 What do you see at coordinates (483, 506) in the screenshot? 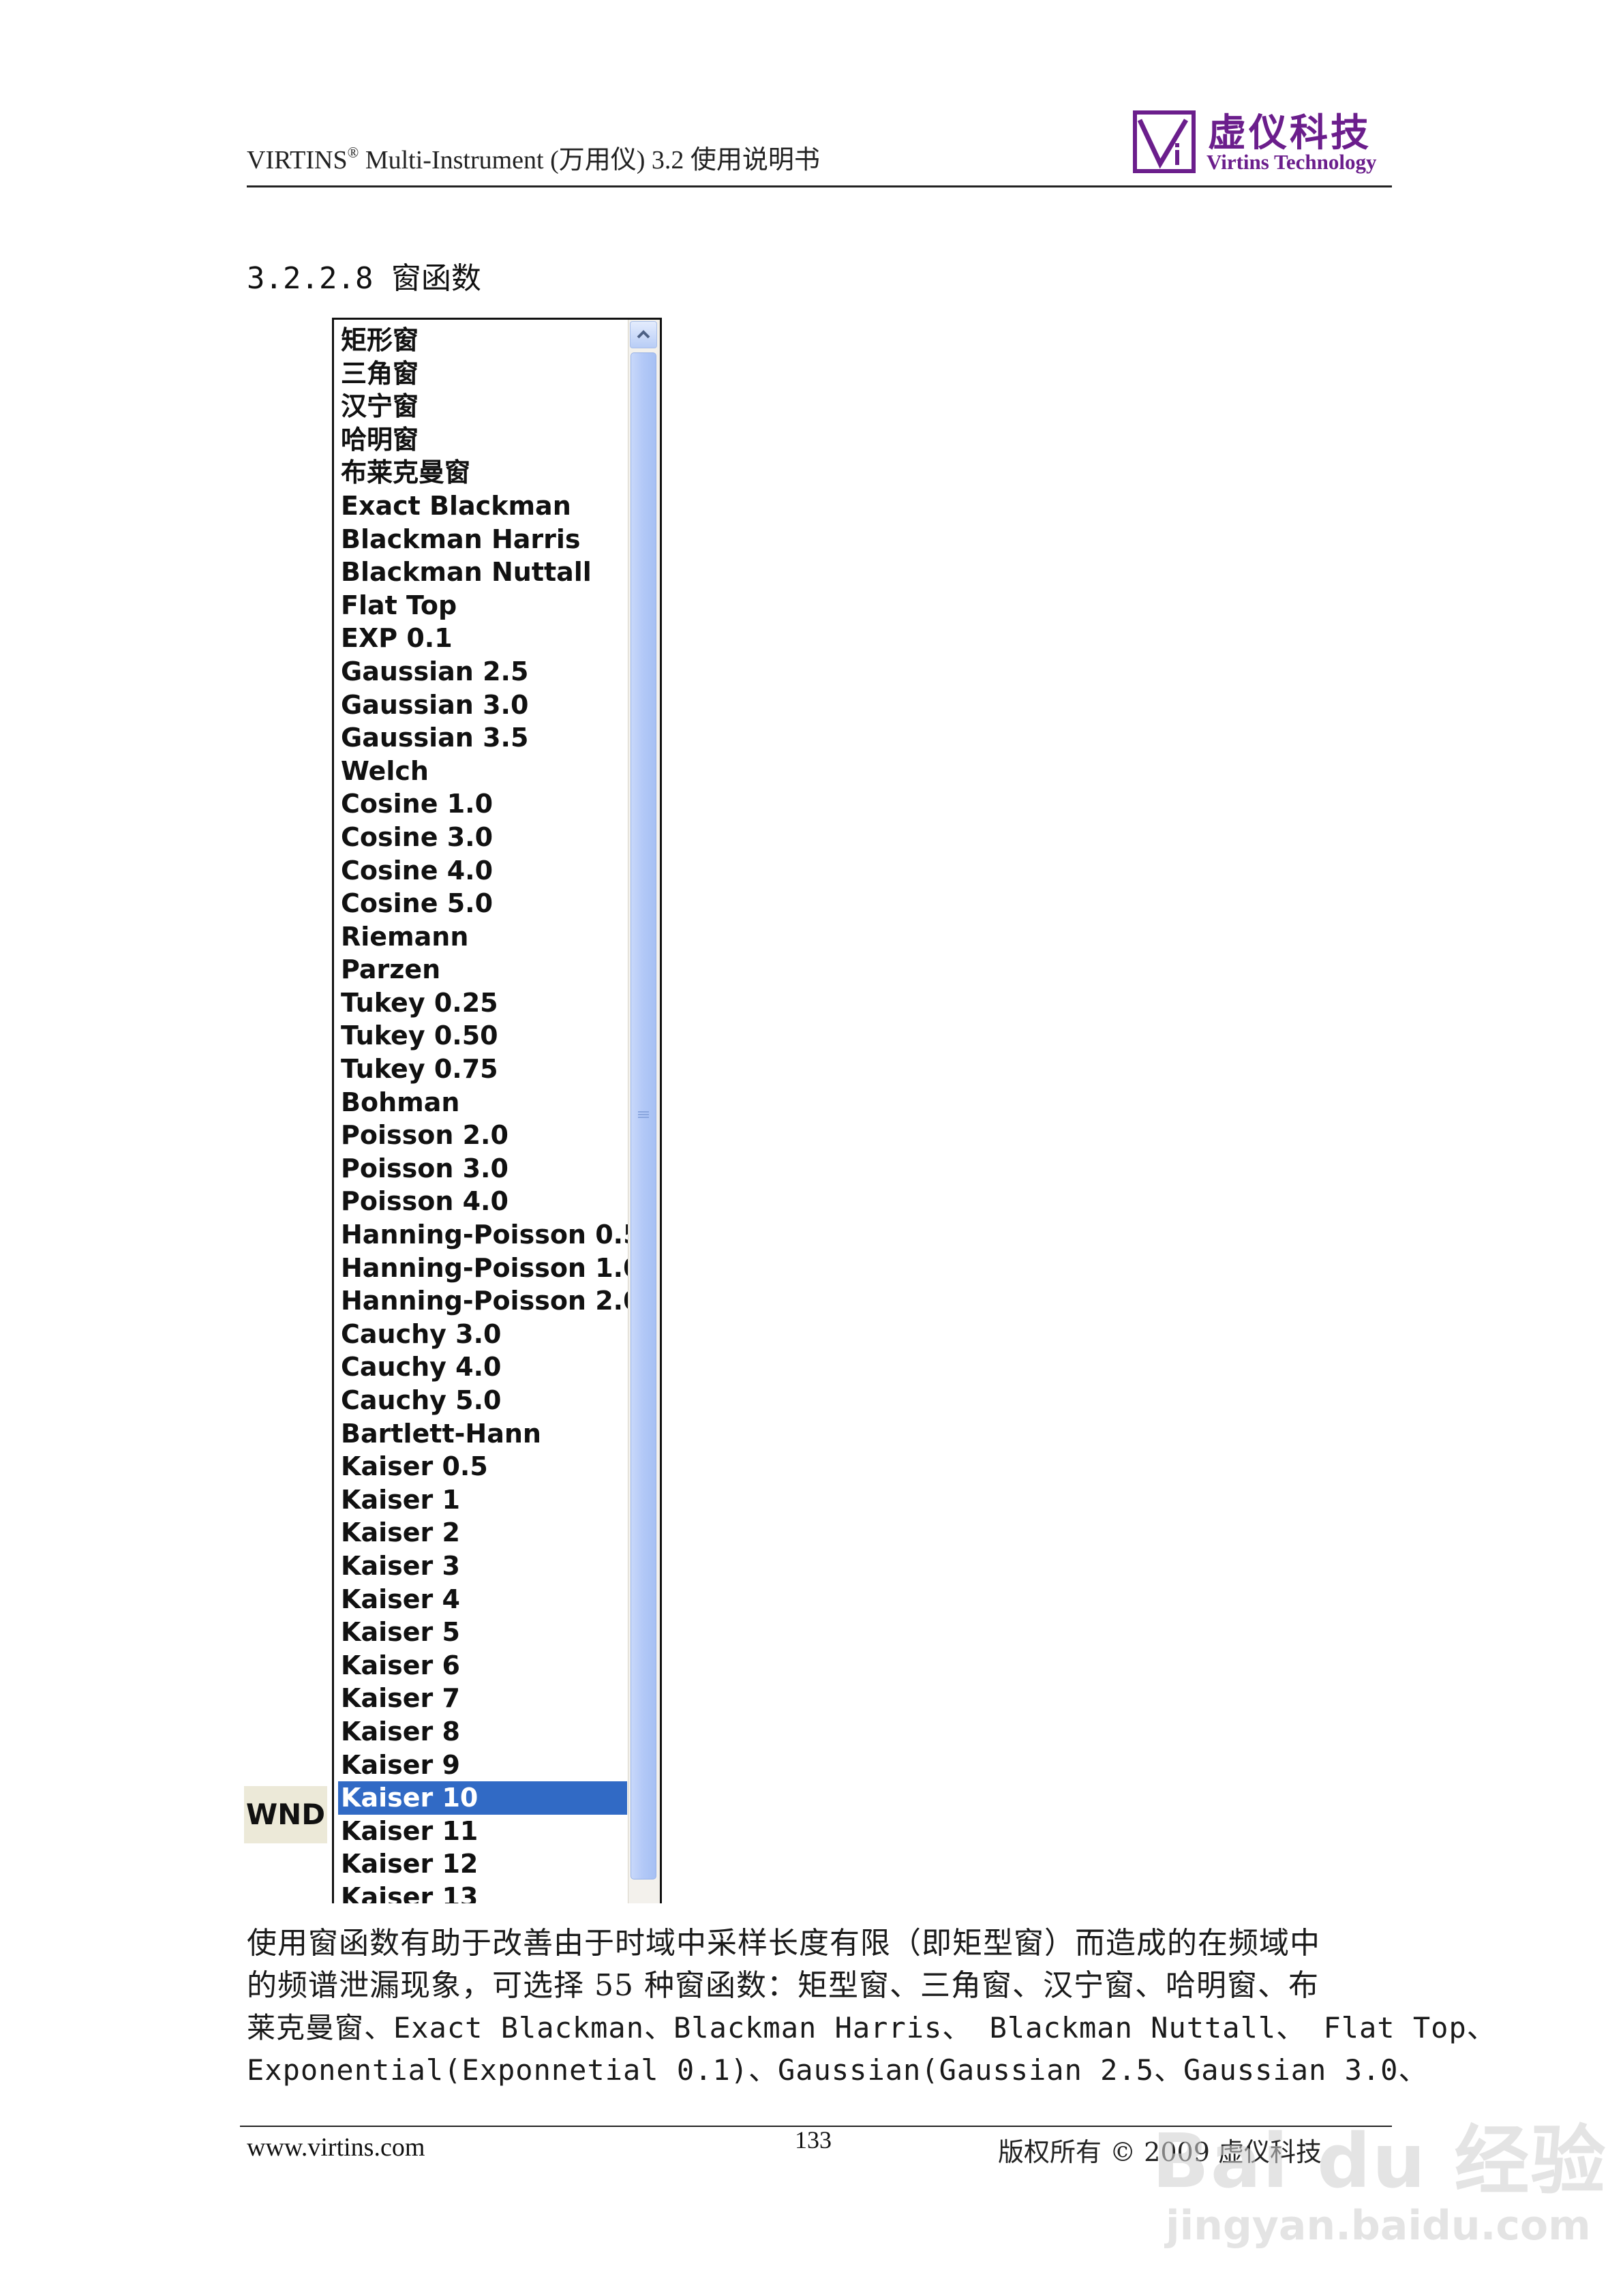
I see `list-item: Exact Blackman` at bounding box center [483, 506].